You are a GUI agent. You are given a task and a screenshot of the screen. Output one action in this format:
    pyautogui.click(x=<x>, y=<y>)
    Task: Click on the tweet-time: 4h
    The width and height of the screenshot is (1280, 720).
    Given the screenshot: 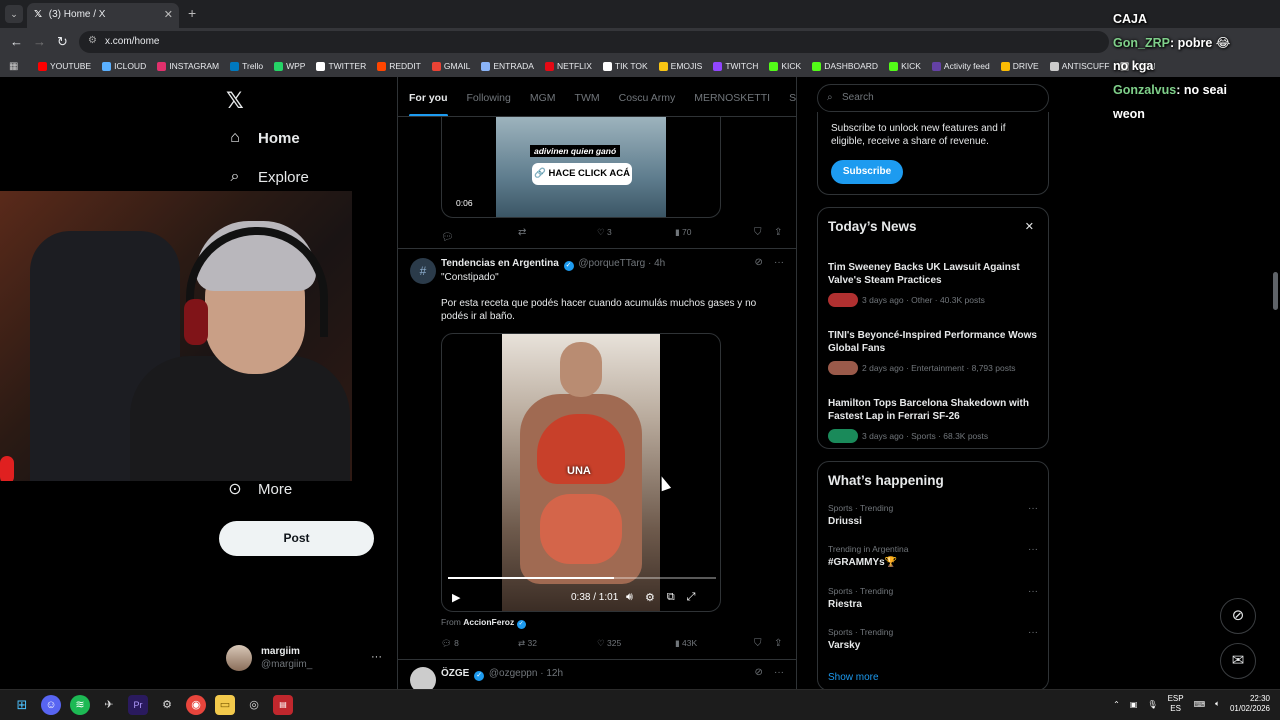 What is the action you would take?
    pyautogui.click(x=659, y=263)
    